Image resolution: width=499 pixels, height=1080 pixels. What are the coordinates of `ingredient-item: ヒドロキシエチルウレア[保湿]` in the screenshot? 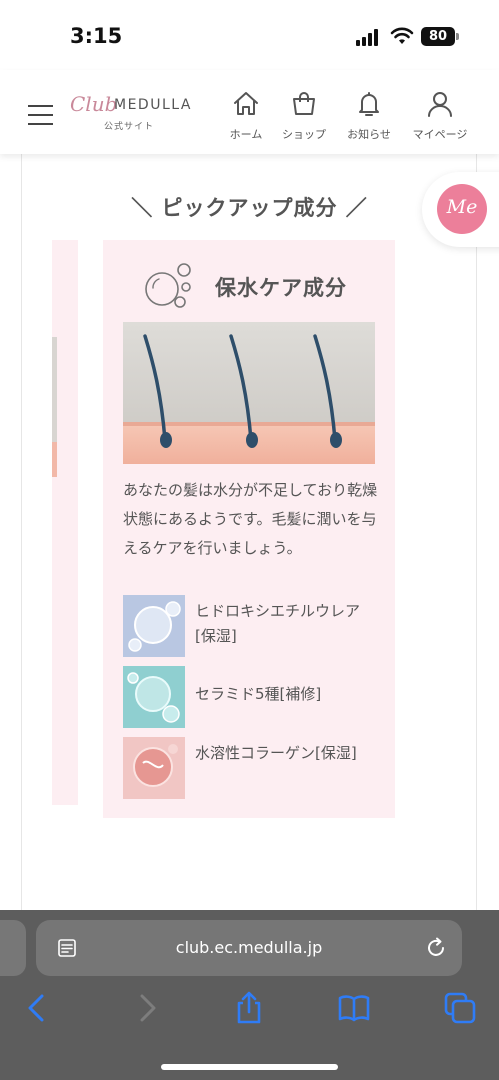 It's located at (253, 626).